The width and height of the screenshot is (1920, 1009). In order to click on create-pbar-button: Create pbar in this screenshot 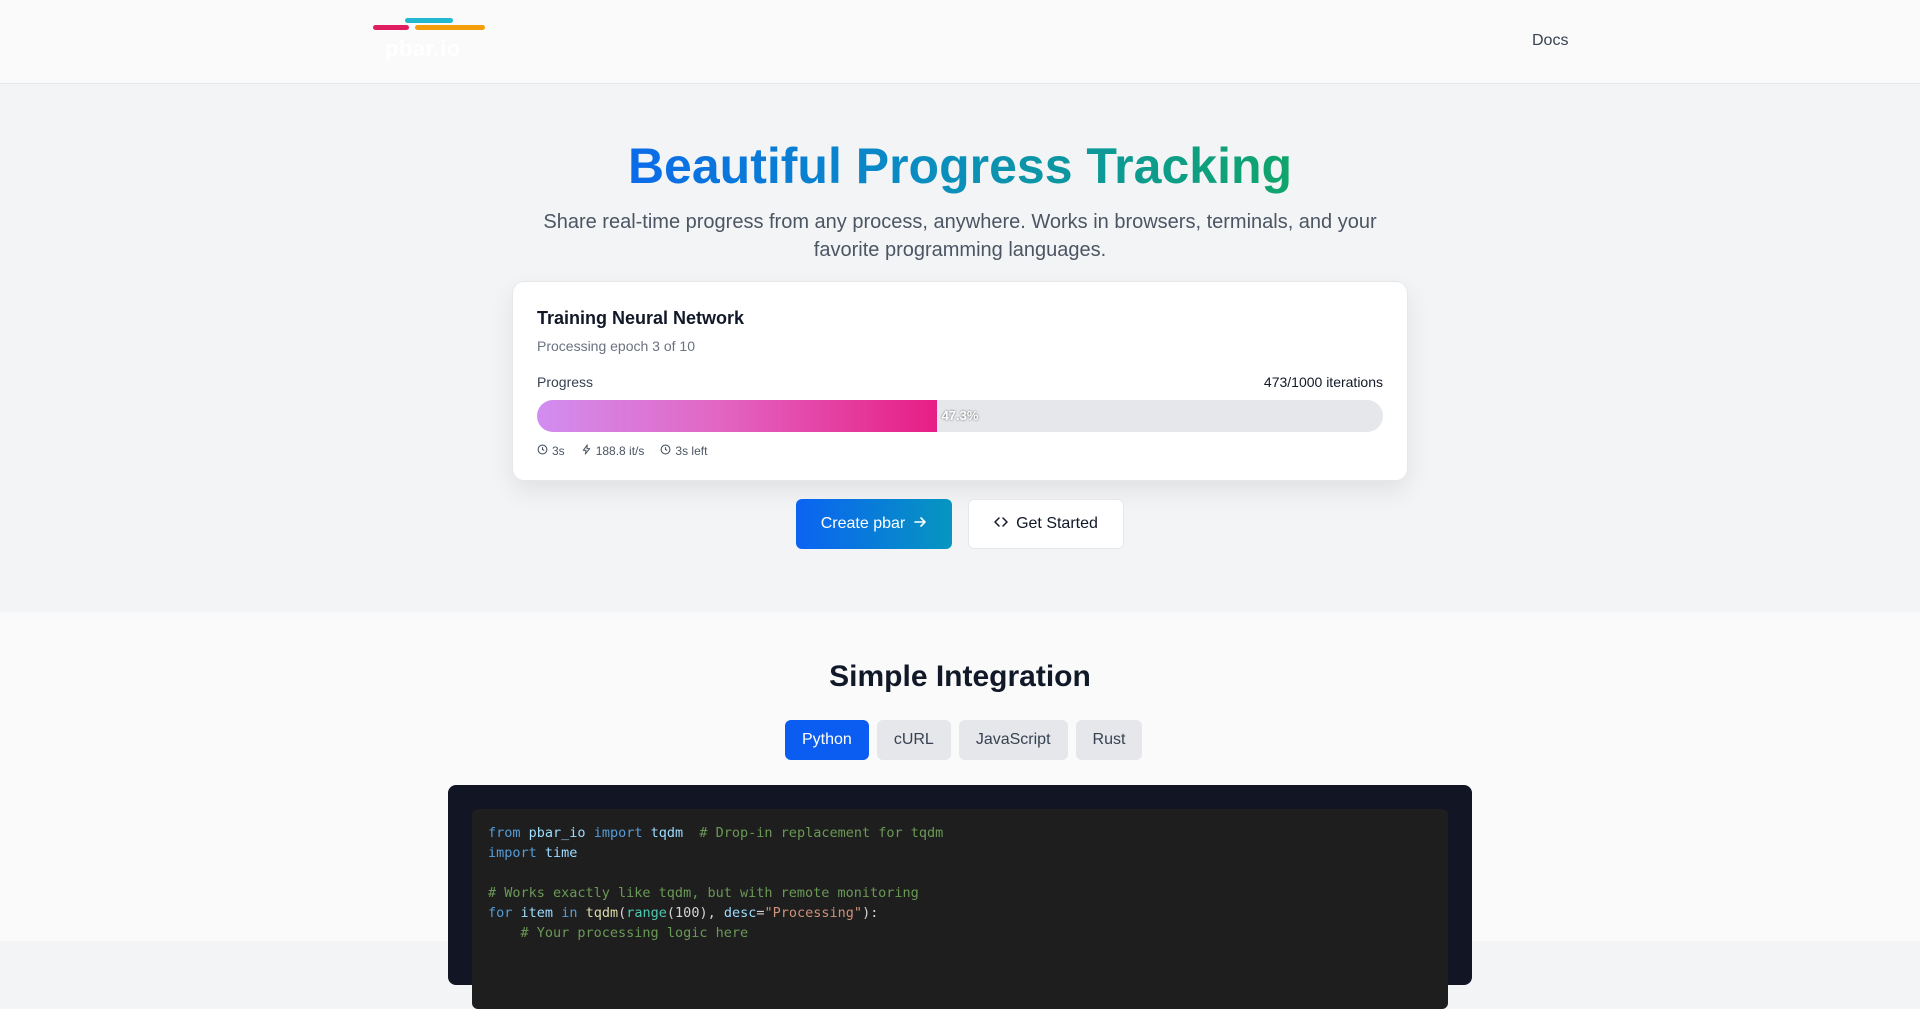, I will do `click(874, 524)`.